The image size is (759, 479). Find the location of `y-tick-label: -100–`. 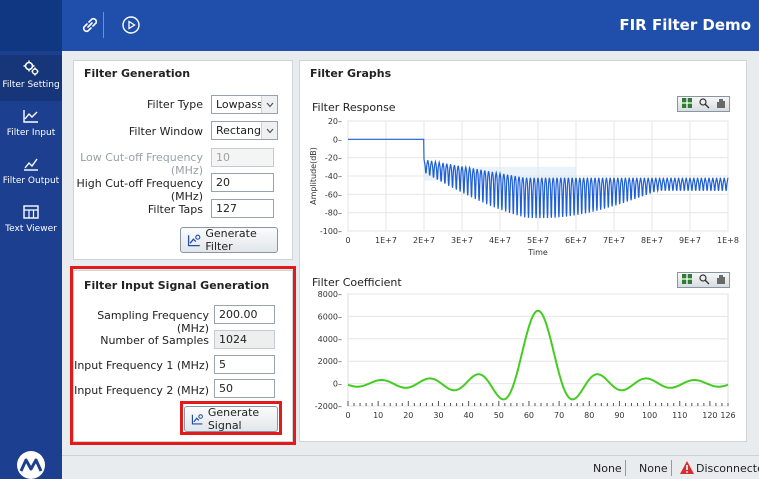

y-tick-label: -100– is located at coordinates (331, 231).